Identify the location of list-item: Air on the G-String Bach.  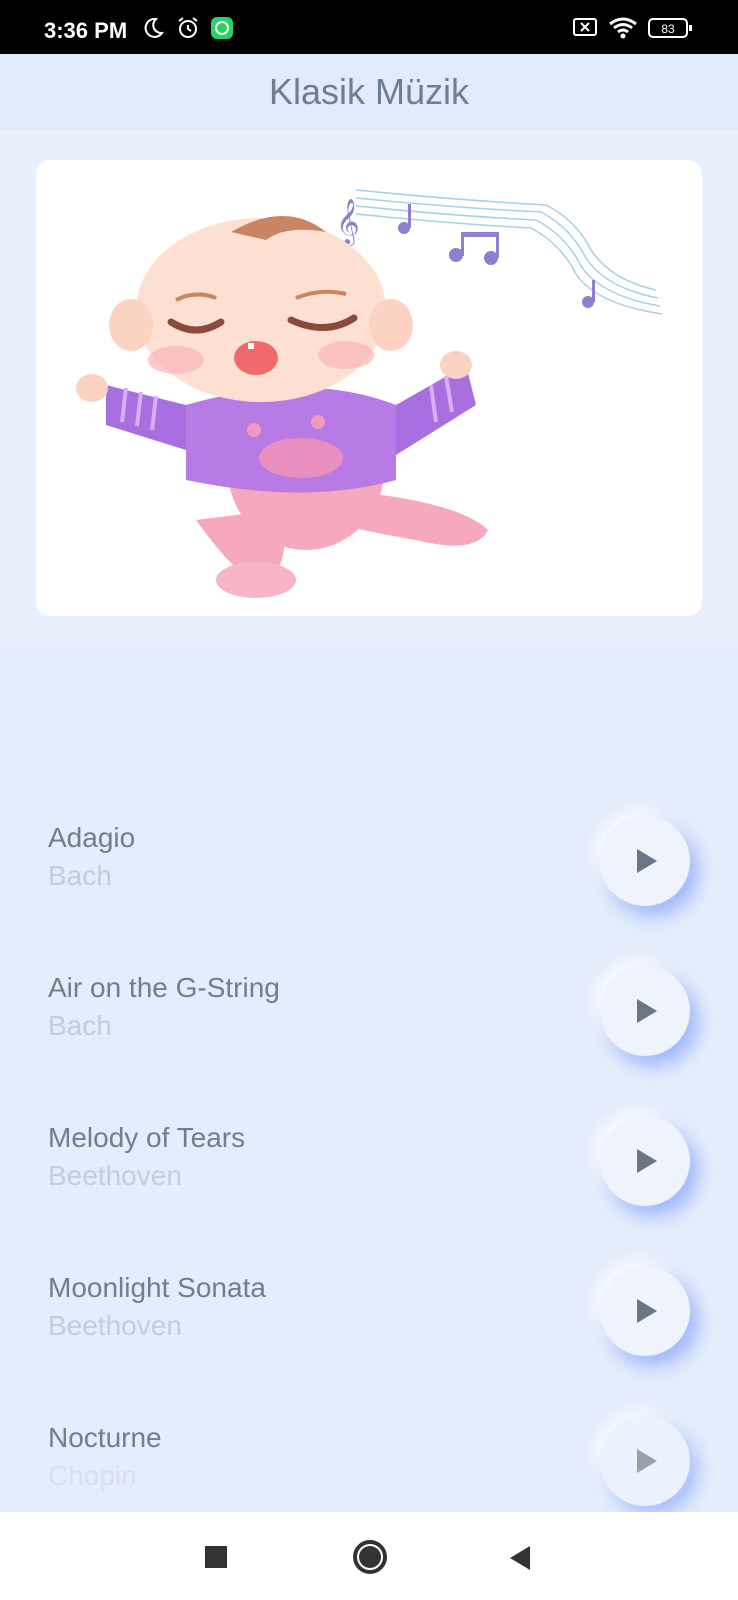
(369, 1005).